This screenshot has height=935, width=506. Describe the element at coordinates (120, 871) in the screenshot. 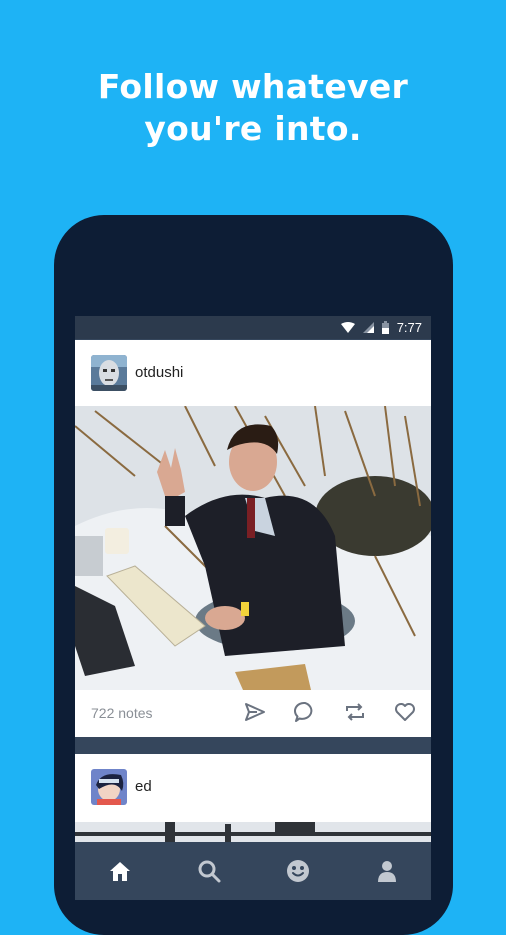

I see `home-icon` at that location.